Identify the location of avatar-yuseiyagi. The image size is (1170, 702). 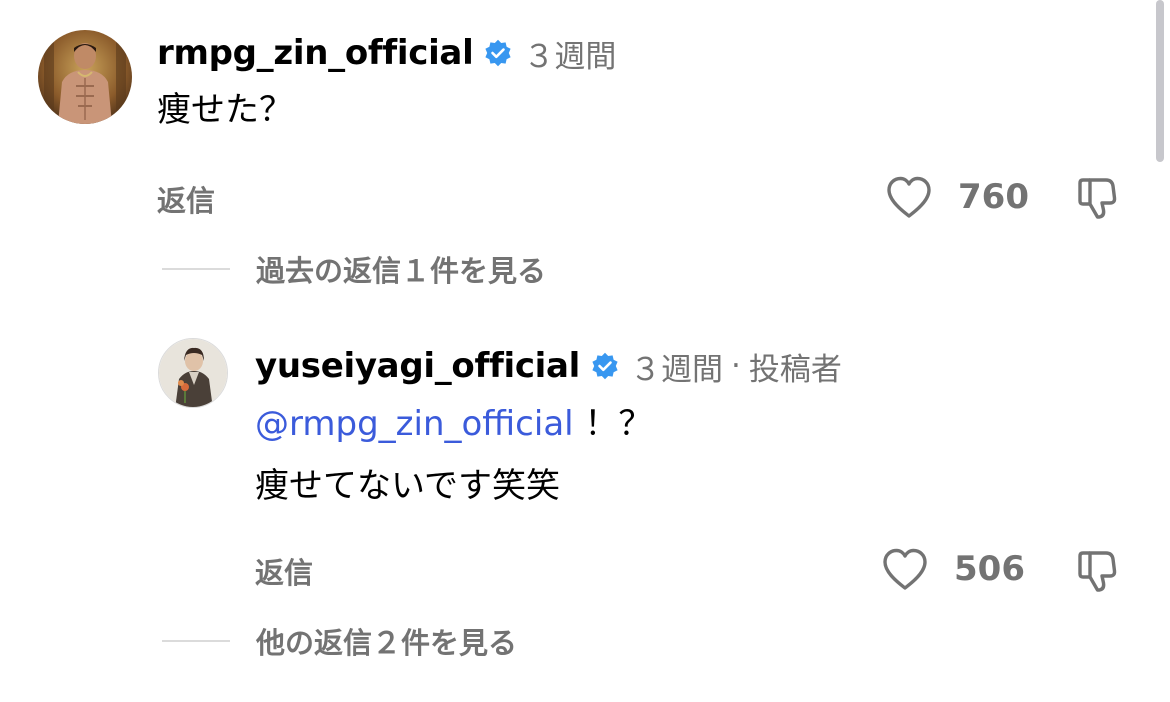
(193, 373).